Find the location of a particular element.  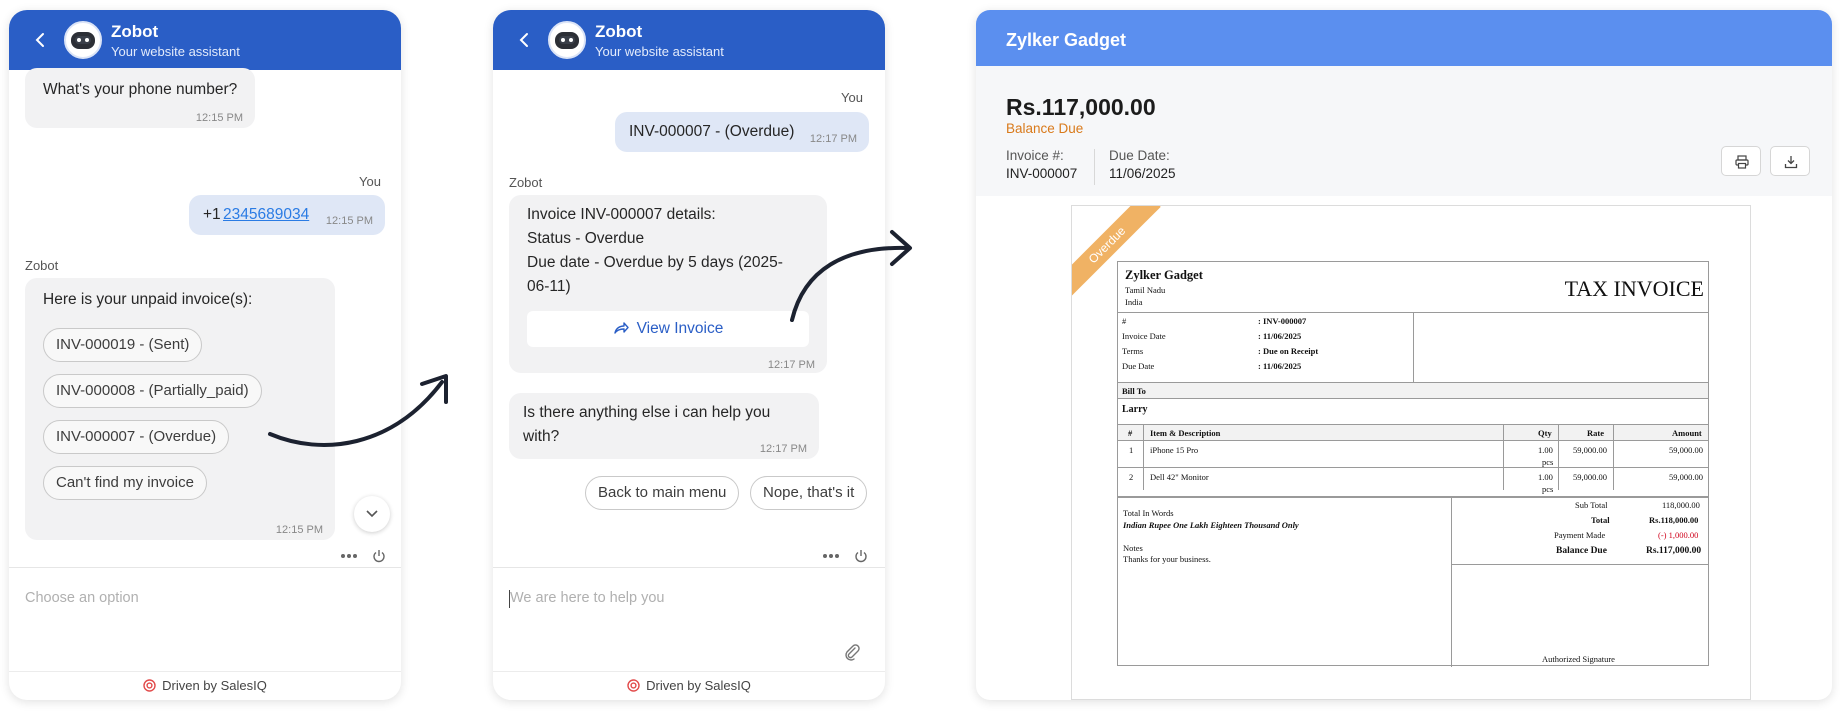

sub-total-value: 118,000.00 is located at coordinates (1681, 505).